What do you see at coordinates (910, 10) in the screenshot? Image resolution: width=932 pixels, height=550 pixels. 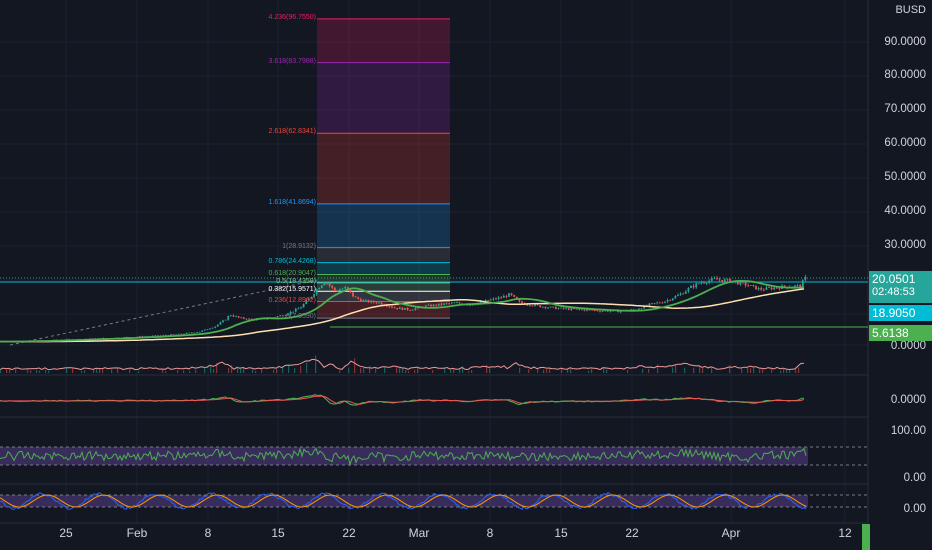 I see `quote-currency-label: BUSD` at bounding box center [910, 10].